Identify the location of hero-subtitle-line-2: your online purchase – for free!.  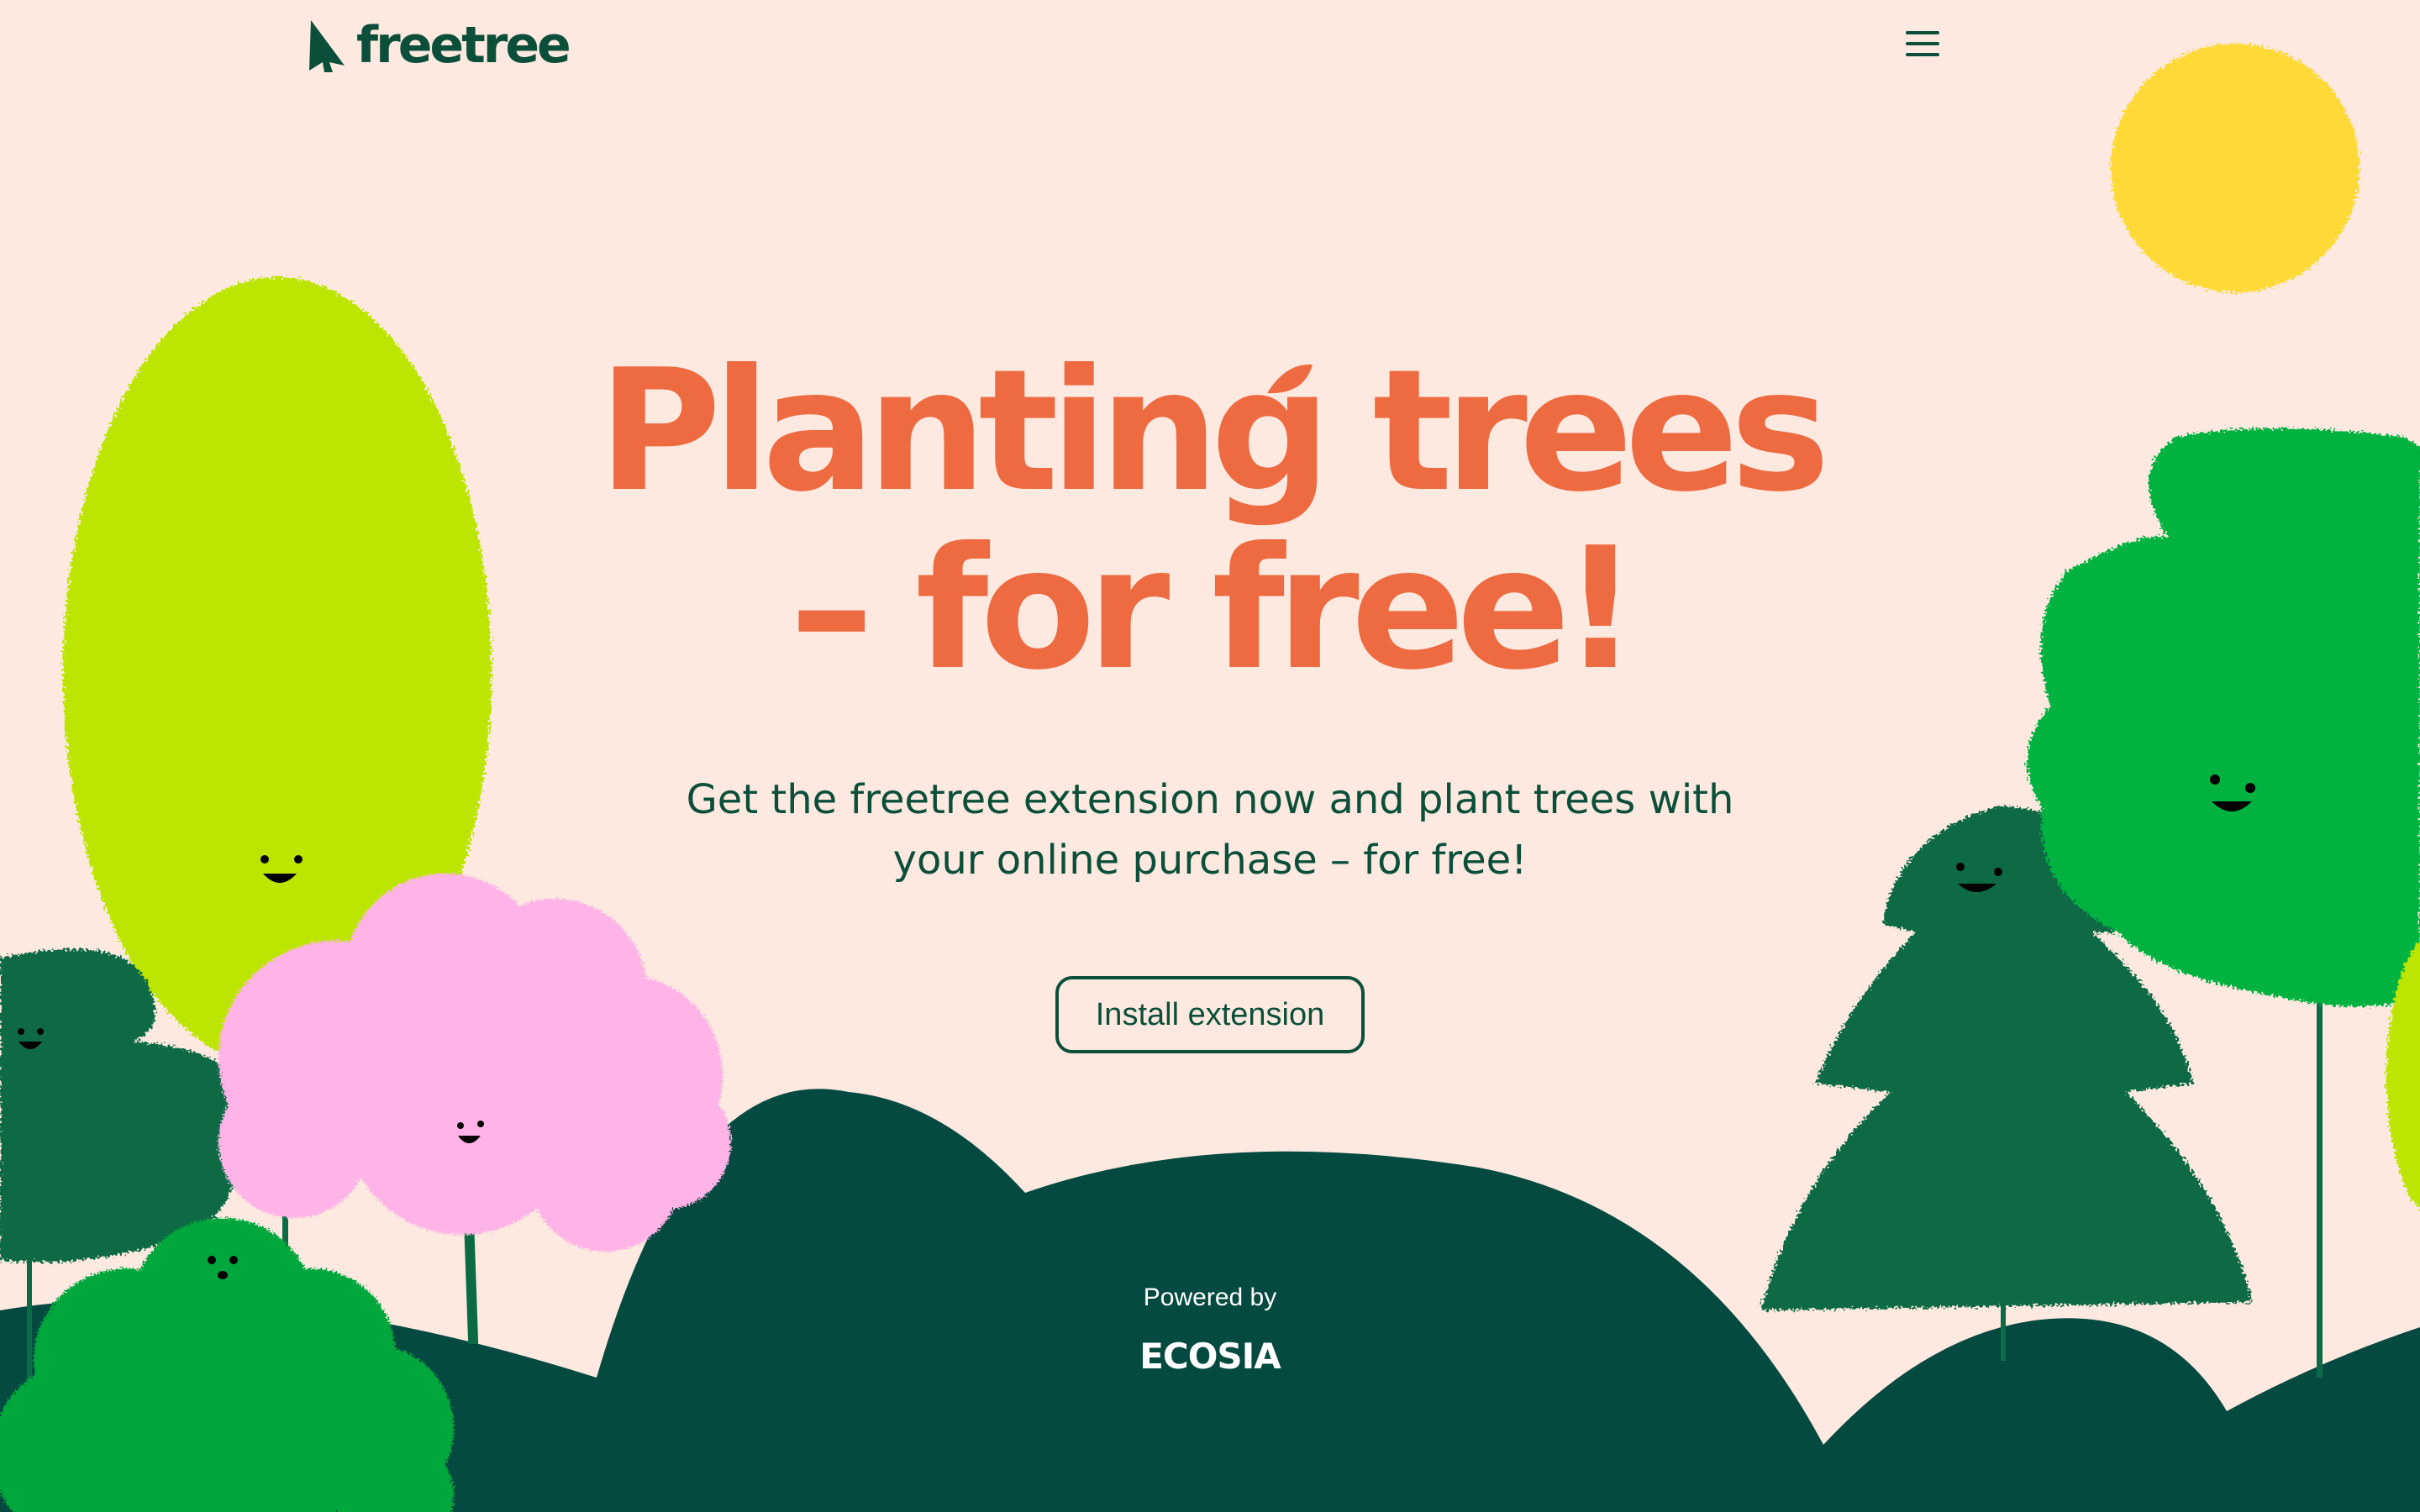
(1210, 860).